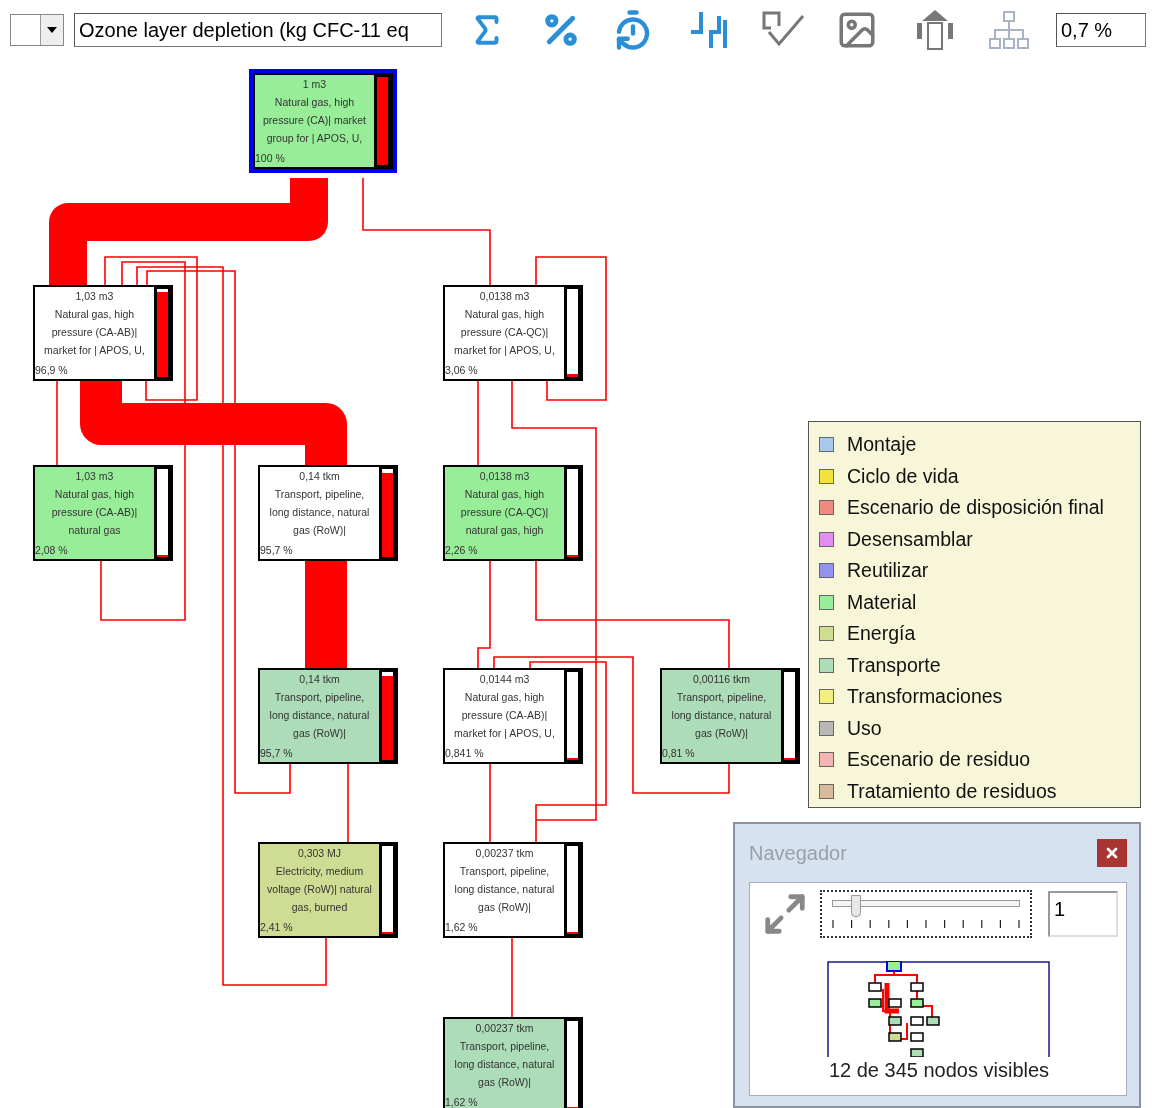  What do you see at coordinates (939, 1070) in the screenshot?
I see `visible-nodes-status: 12 de 345 nodos visibles` at bounding box center [939, 1070].